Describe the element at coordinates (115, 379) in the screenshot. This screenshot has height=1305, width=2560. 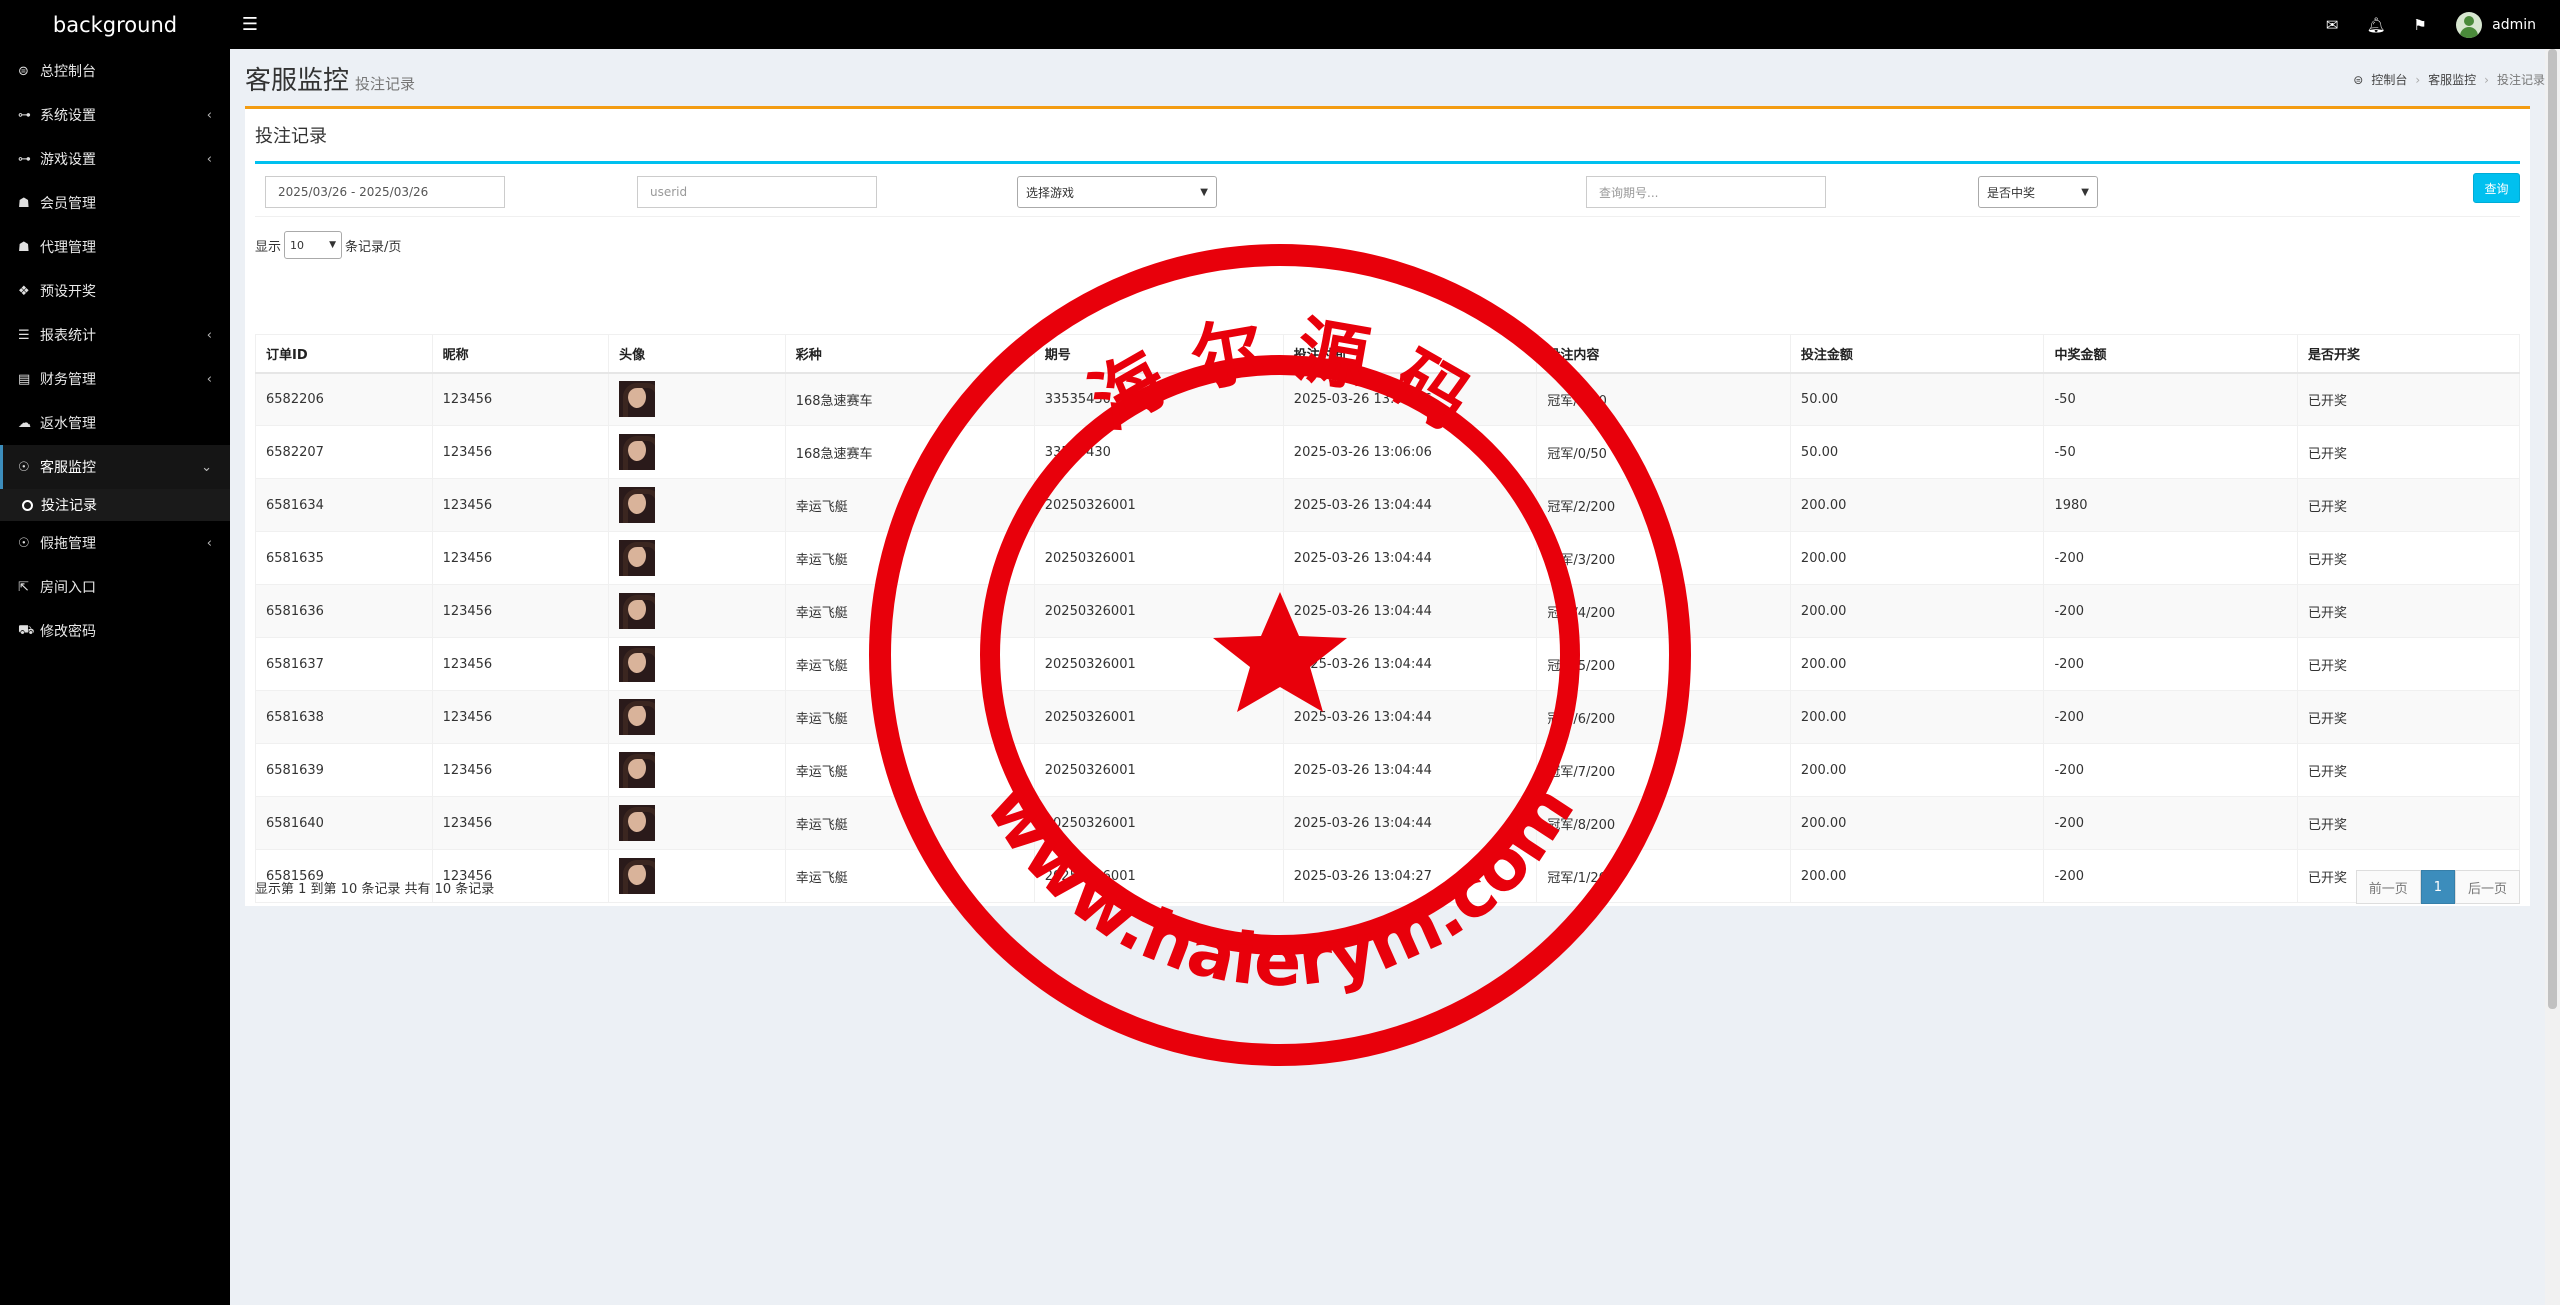
I see `sidebar-item-7: ▤ 财务管理 ‹` at that location.